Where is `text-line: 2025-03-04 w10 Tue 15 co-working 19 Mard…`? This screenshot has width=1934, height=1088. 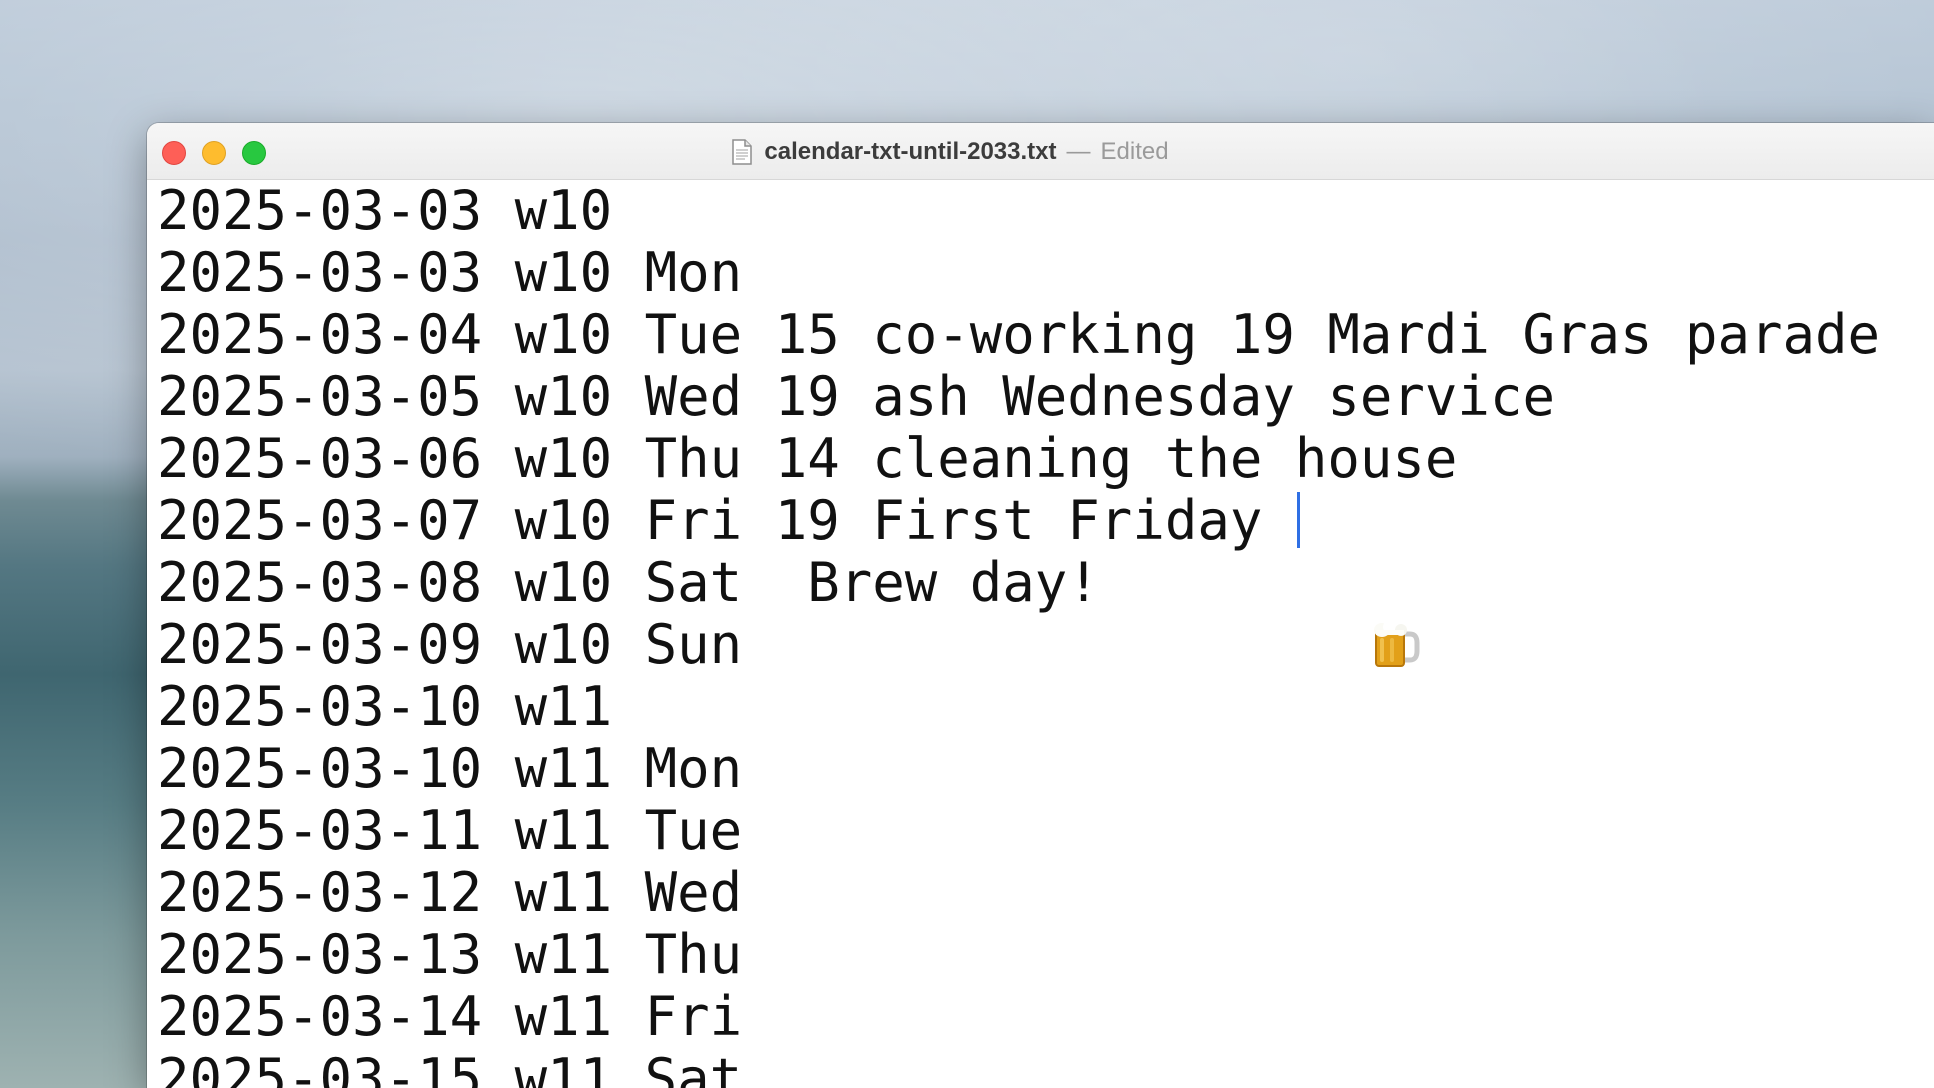
text-line: 2025-03-04 w10 Tue 15 co-working 19 Mard… is located at coordinates (1019, 334).